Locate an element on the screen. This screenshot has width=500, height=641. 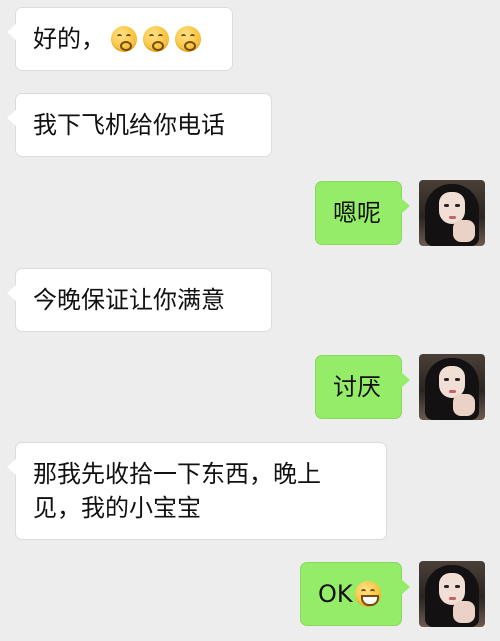
message-text: 今晚保证让你满意 is located at coordinates (129, 300).